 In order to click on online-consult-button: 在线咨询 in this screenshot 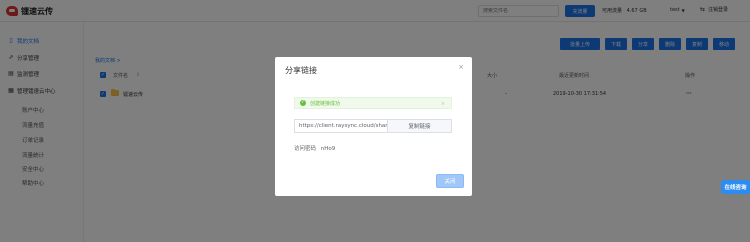, I will do `click(735, 187)`.